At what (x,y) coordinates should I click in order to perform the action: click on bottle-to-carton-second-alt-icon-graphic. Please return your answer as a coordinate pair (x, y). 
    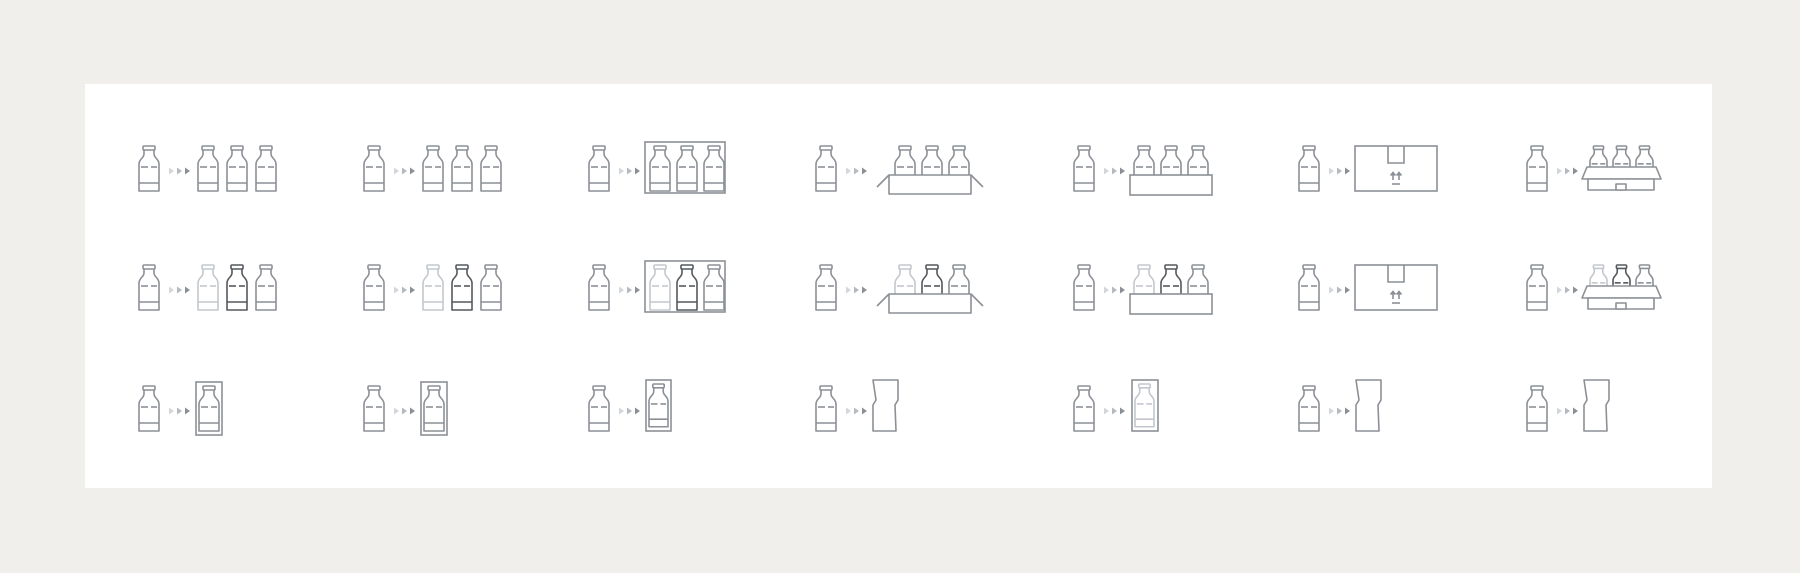
    Looking at the image, I should click on (1568, 405).